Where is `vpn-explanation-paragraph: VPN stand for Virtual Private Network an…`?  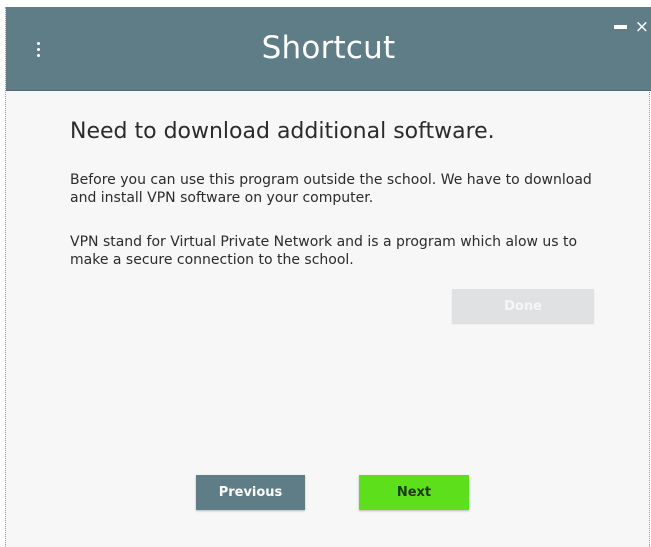 vpn-explanation-paragraph: VPN stand for Virtual Private Network an… is located at coordinates (324, 251).